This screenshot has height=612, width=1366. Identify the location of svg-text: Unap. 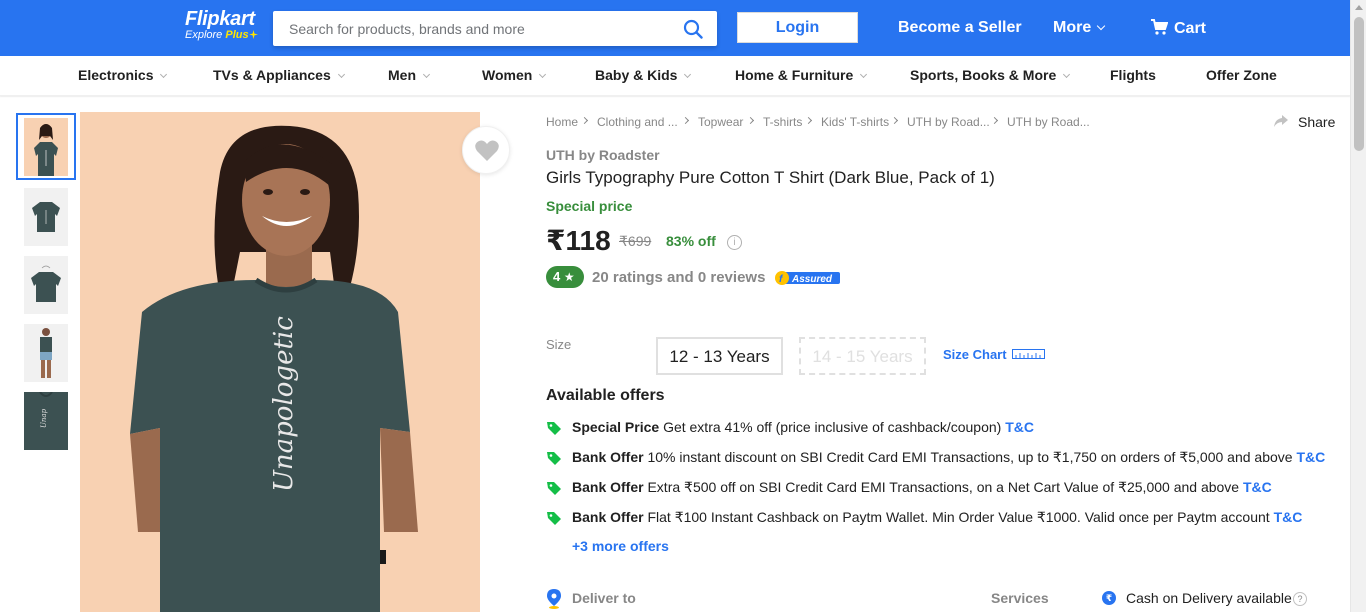
(44, 418).